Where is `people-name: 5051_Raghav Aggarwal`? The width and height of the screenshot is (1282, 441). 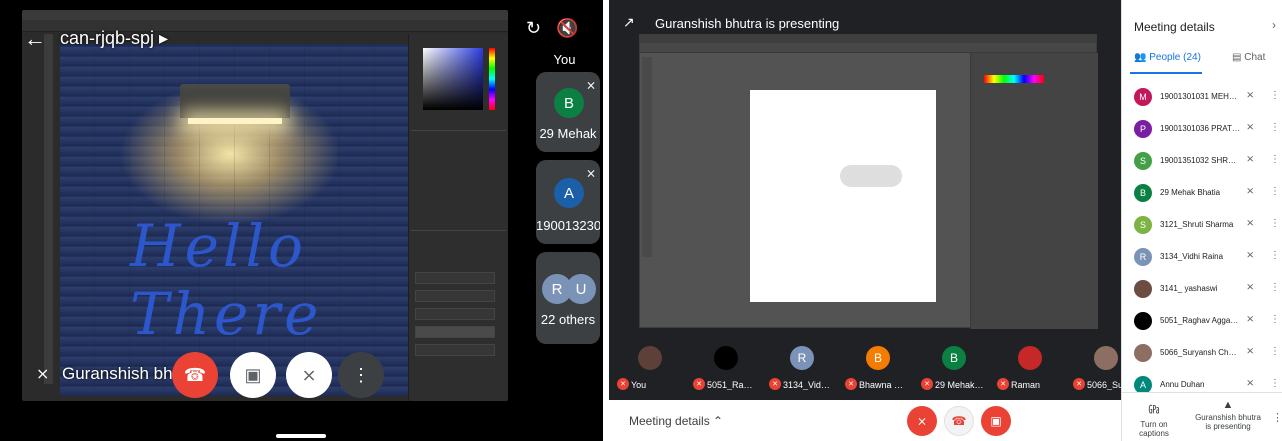 people-name: 5051_Raghav Aggarwal is located at coordinates (1200, 320).